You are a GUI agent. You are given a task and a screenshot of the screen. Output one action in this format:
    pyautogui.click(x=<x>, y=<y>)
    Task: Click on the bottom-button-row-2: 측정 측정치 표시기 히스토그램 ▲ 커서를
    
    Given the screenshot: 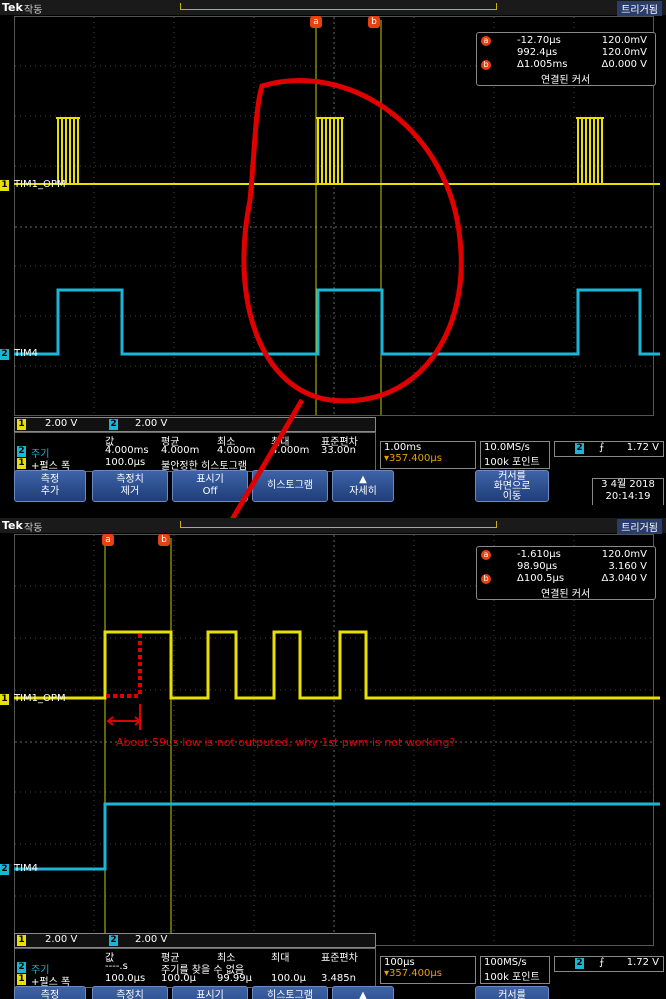 What is the action you would take?
    pyautogui.click(x=333, y=992)
    